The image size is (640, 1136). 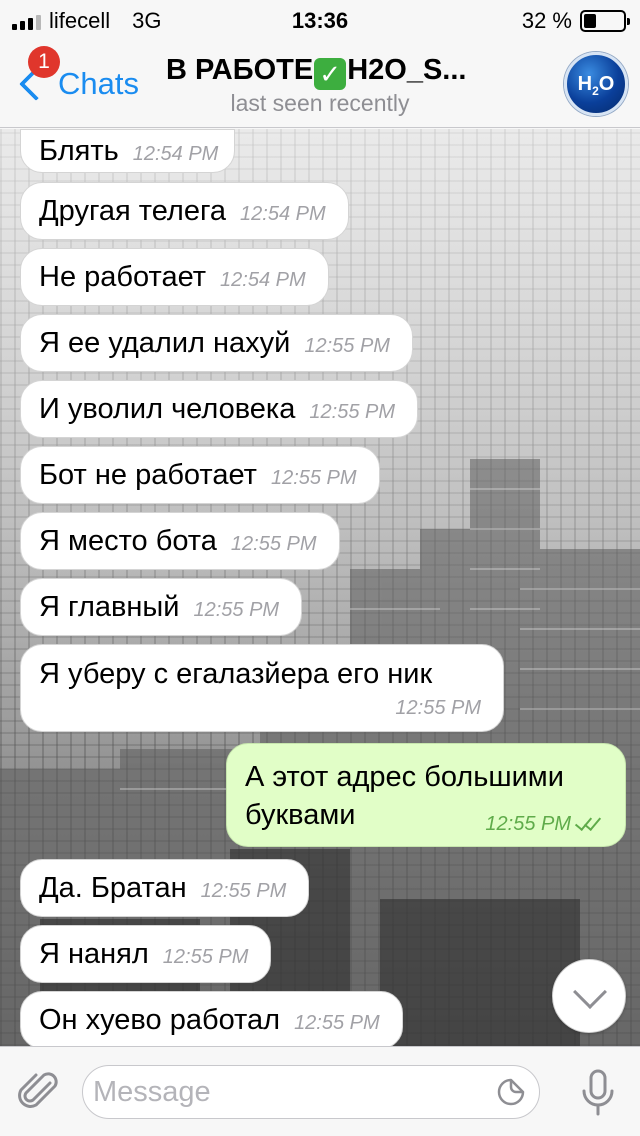 What do you see at coordinates (165, 343) in the screenshot?
I see `message-text: Я ее удалил нахуй` at bounding box center [165, 343].